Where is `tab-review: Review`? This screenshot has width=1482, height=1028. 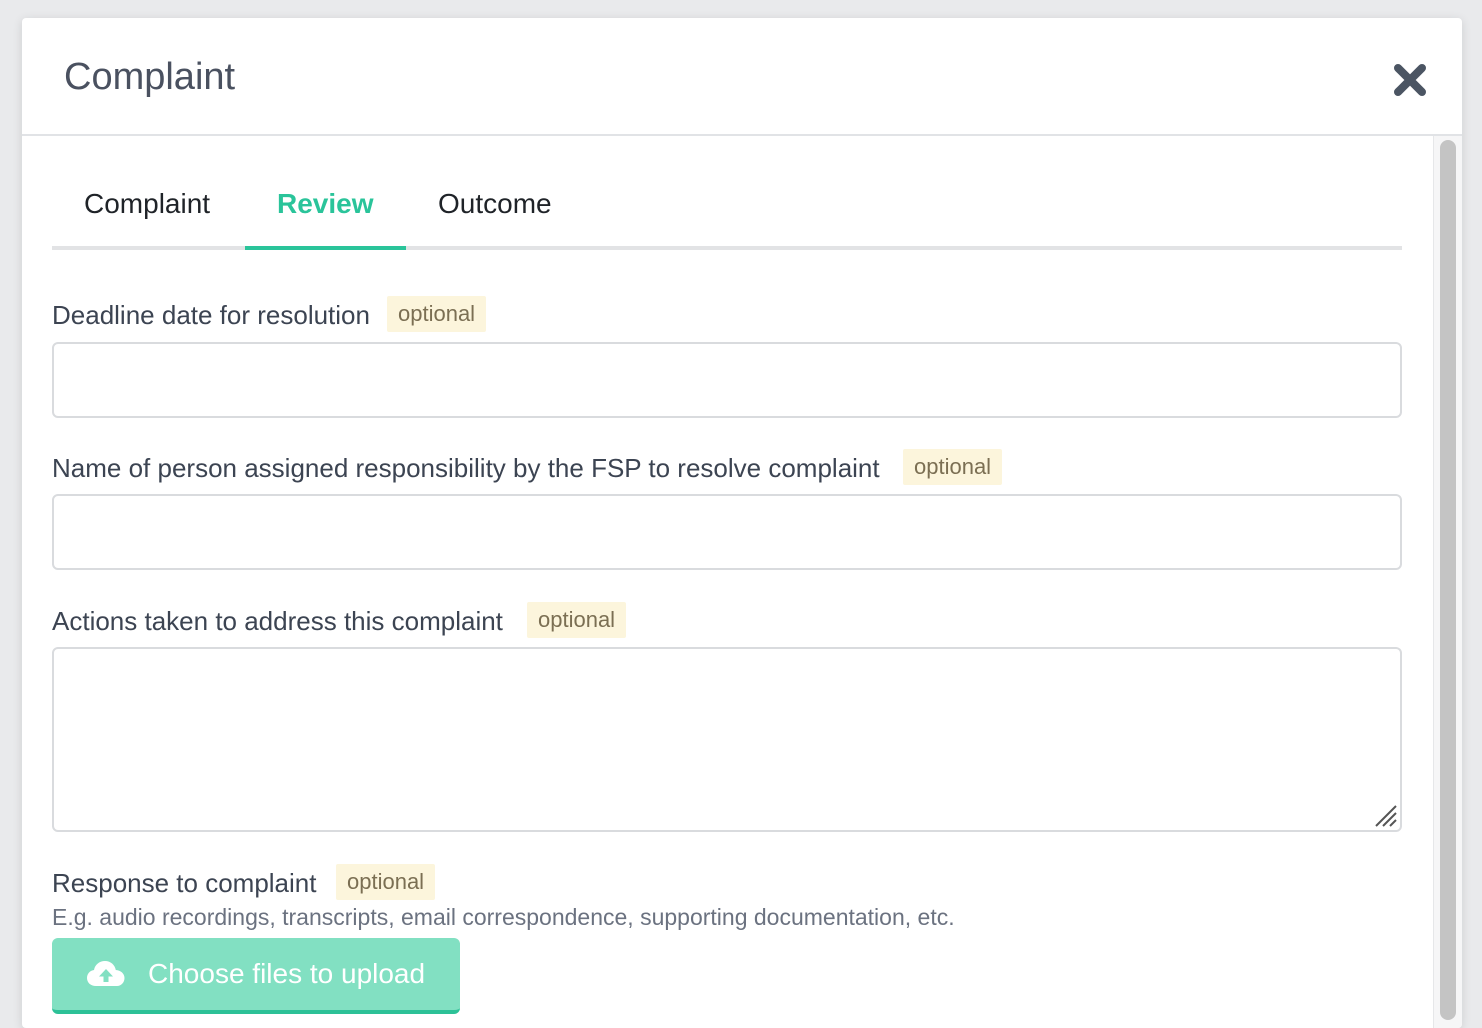
tab-review: Review is located at coordinates (325, 215).